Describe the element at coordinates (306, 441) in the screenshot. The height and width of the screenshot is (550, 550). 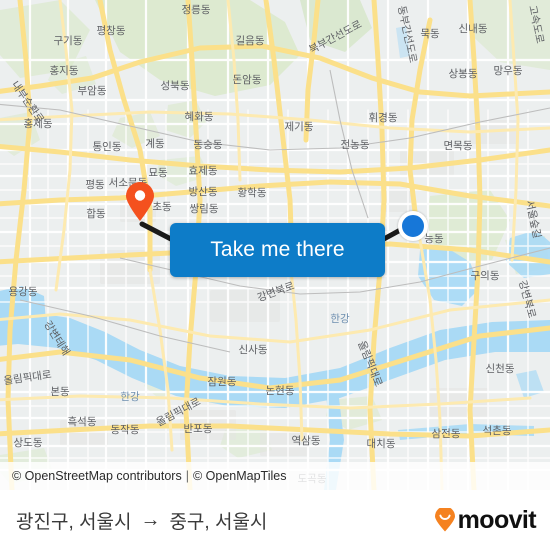
I see `map-label: 역삼동` at that location.